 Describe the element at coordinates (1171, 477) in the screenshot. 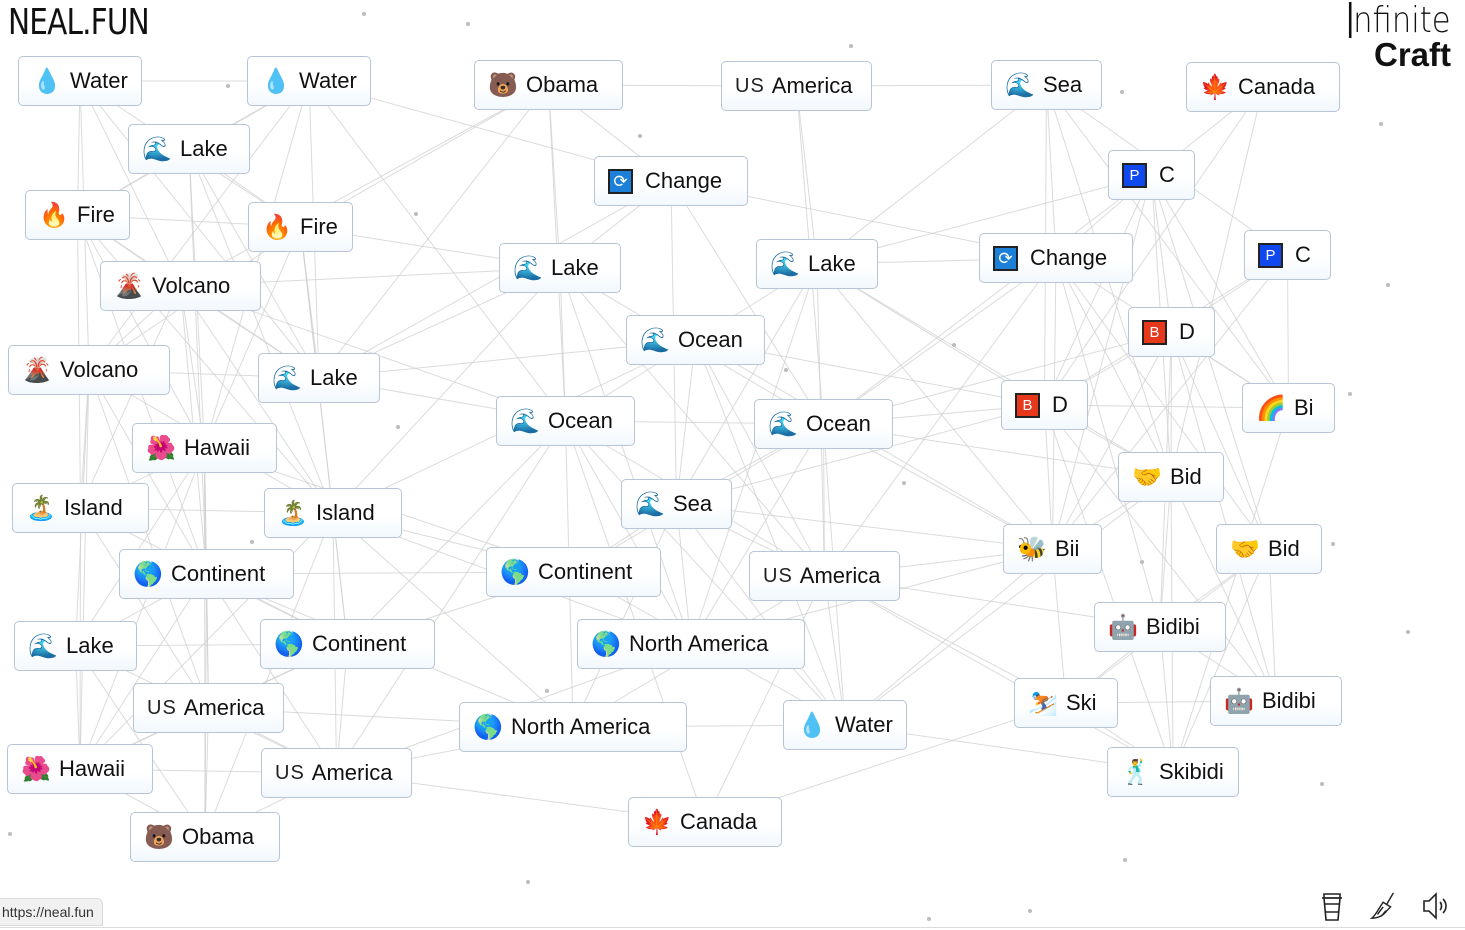

I see `element-bid-1: 🤝 Bid` at that location.